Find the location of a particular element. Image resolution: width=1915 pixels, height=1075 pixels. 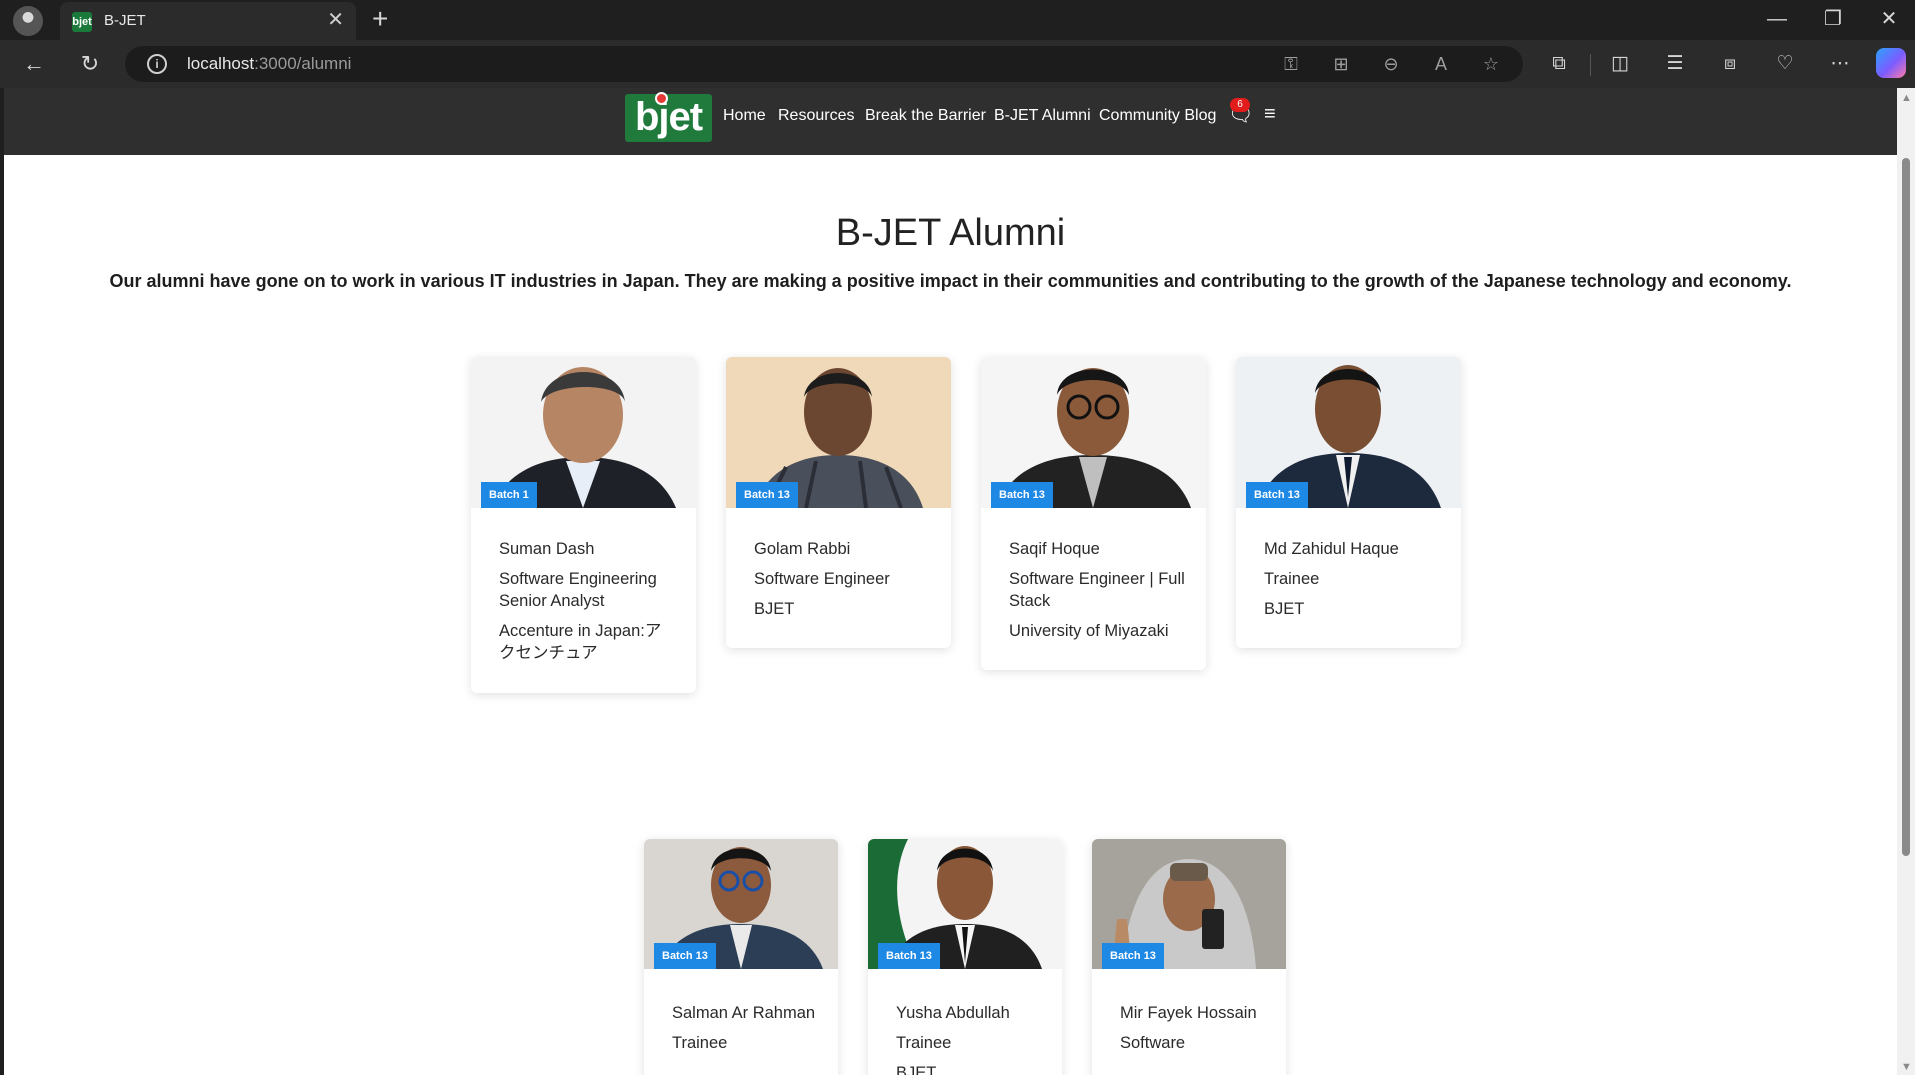

restore-icon: ❐ is located at coordinates (1833, 19).